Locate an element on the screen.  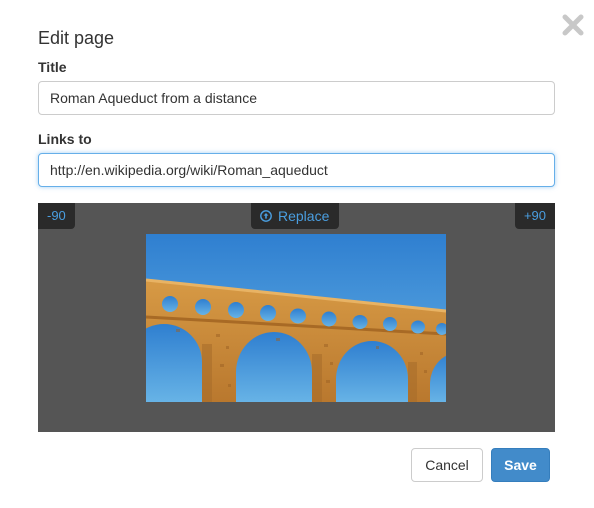
title-label: Title is located at coordinates (52, 67).